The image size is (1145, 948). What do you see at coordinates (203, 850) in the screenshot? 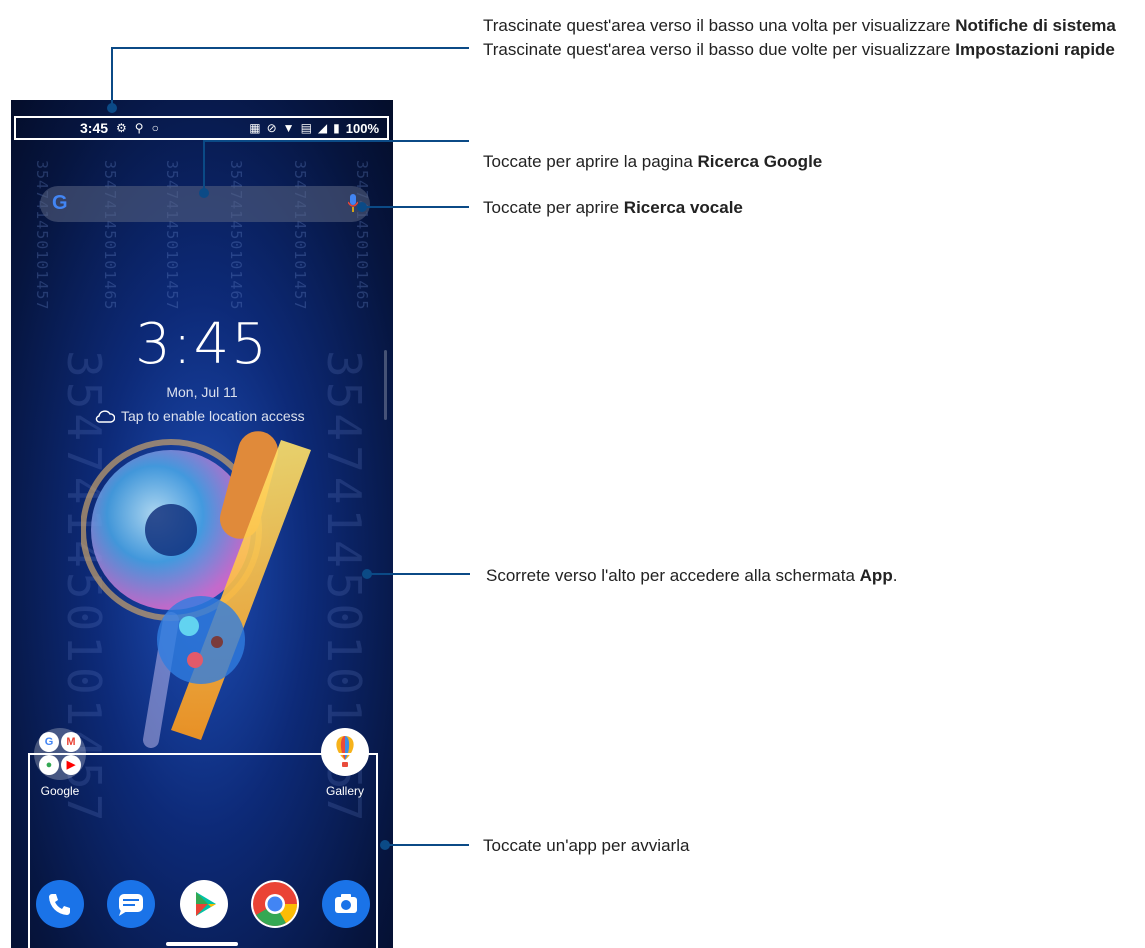
I see `apps-highlight-box` at bounding box center [203, 850].